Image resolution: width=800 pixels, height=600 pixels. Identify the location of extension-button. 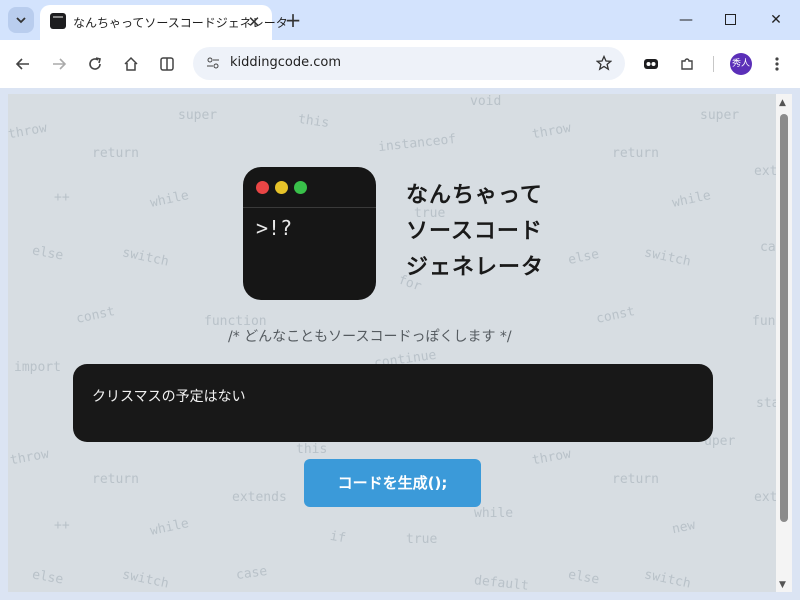
(651, 64).